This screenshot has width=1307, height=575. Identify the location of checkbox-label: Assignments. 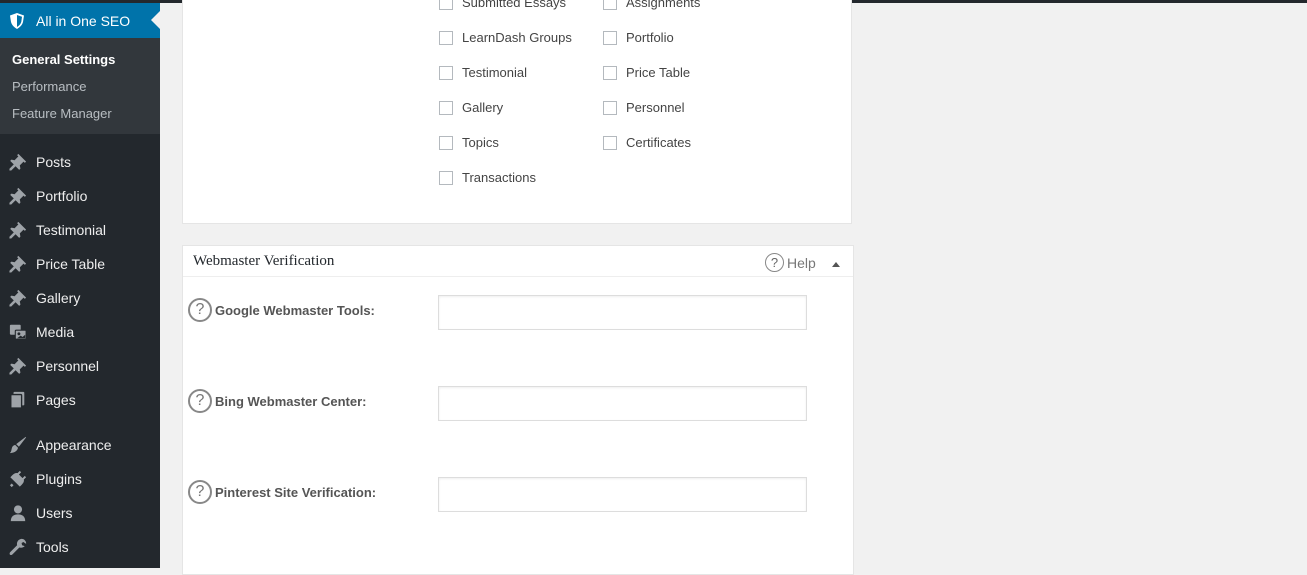
(663, 5).